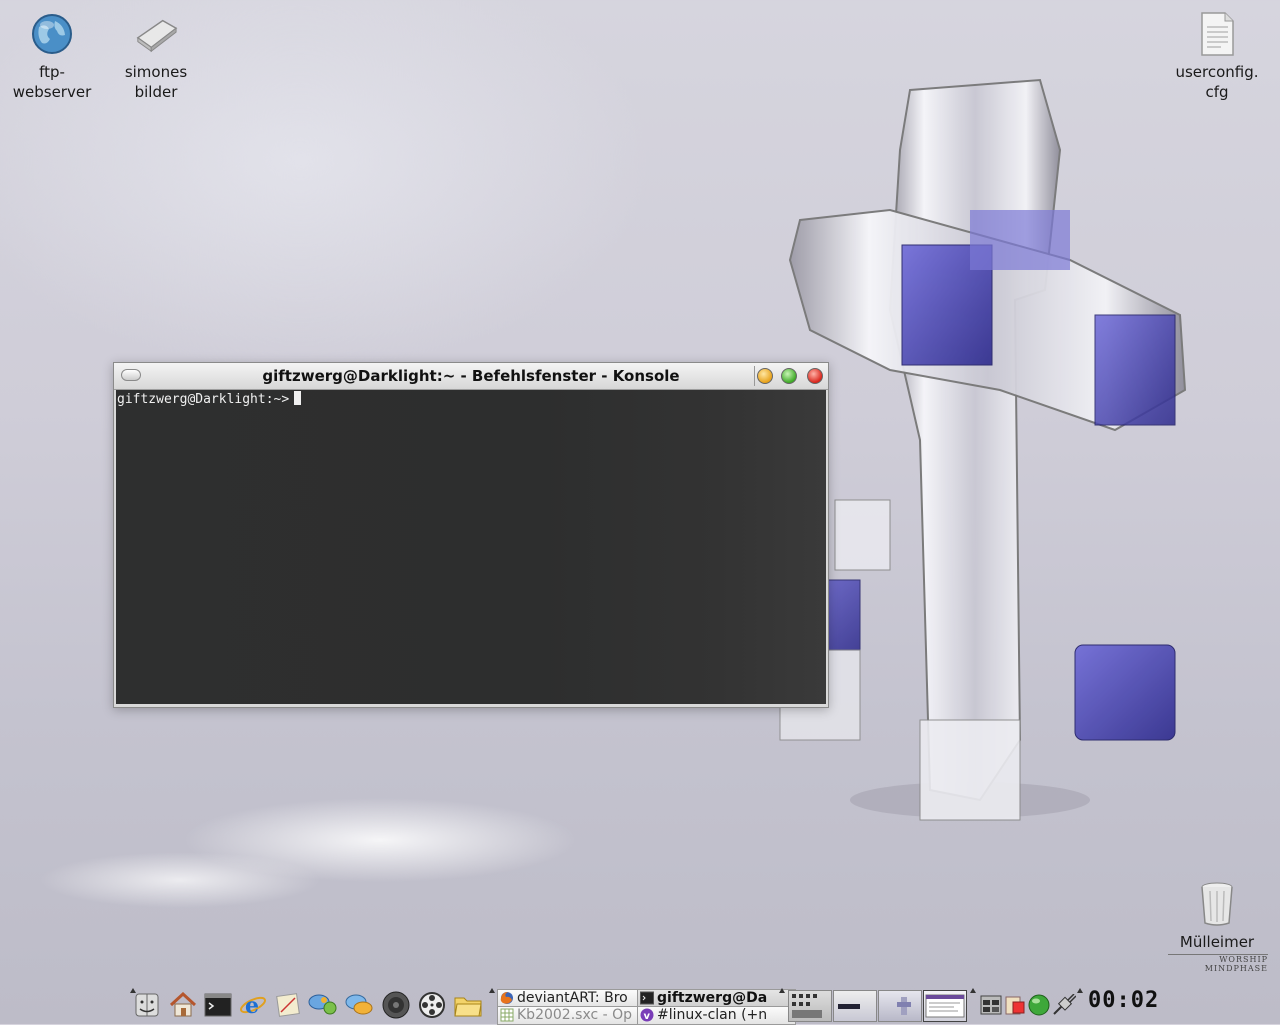 The image size is (1280, 1025). Describe the element at coordinates (203, 399) in the screenshot. I see `prompt-text: giftzwerg@Darklight:~>` at that location.